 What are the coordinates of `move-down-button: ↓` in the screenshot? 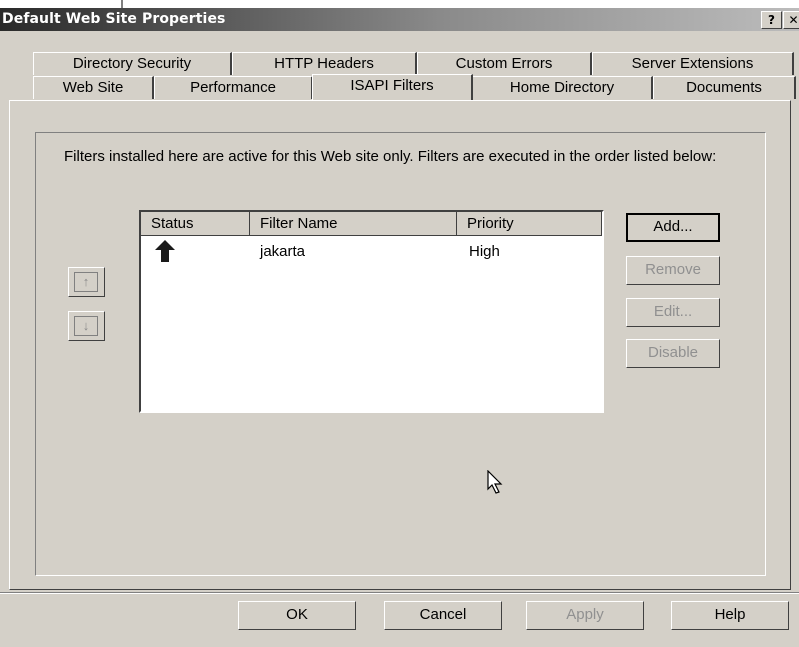 It's located at (86, 326).